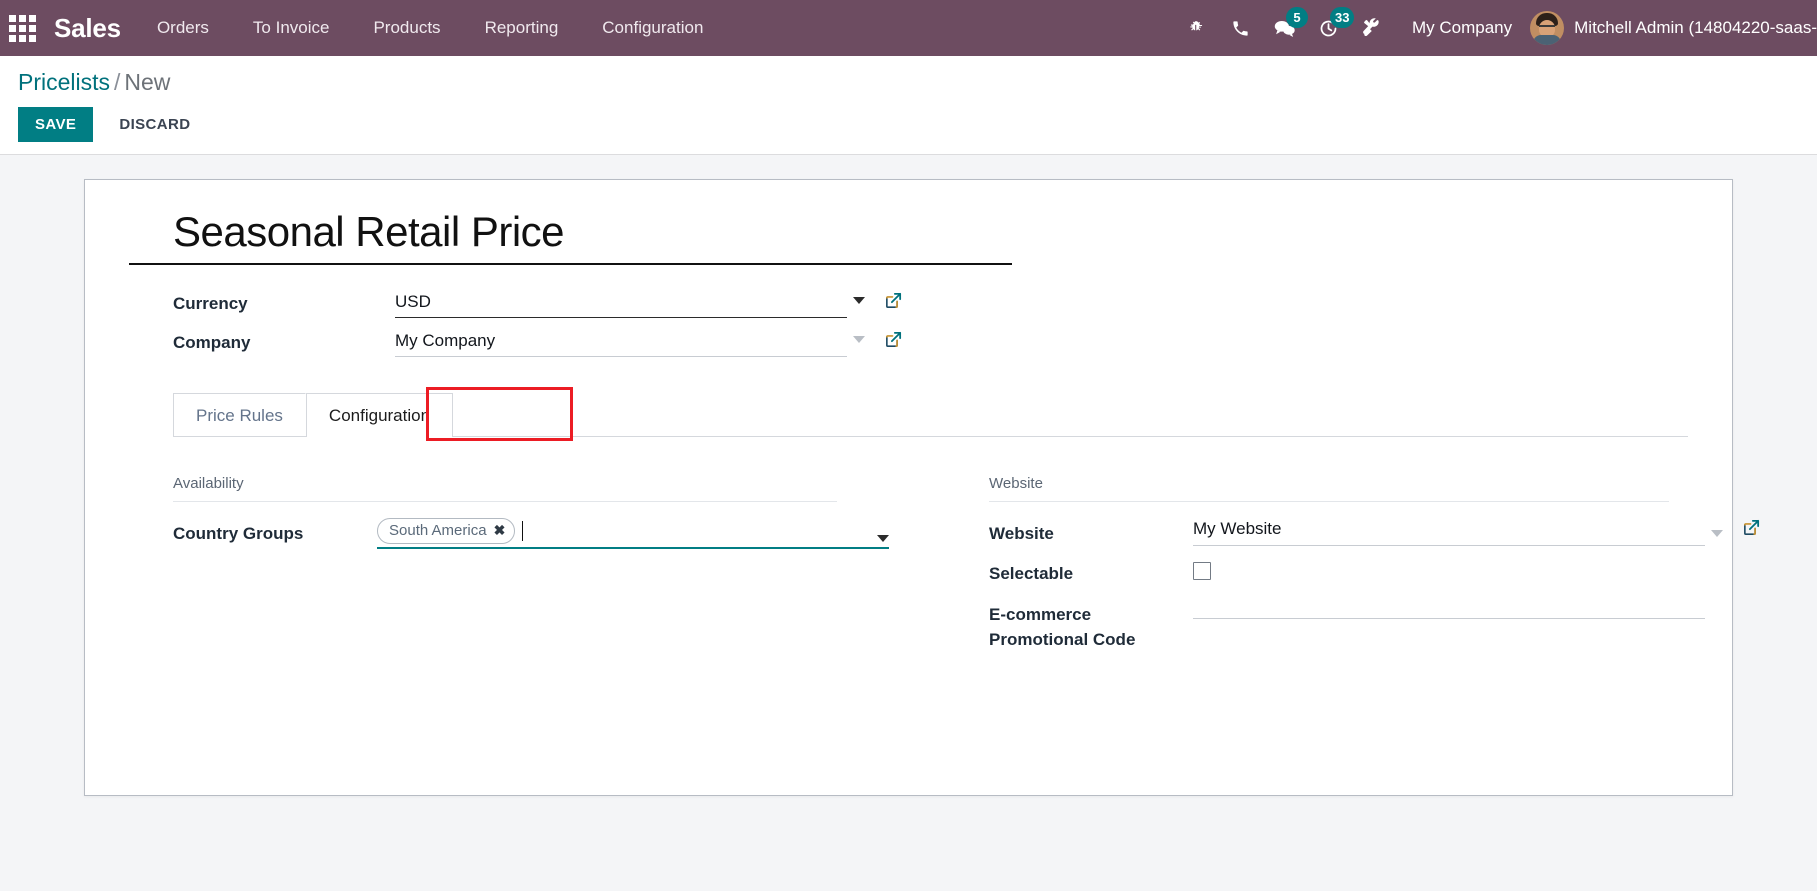 The height and width of the screenshot is (891, 1817). What do you see at coordinates (1330, 28) in the screenshot?
I see `activities-clock-icon: 33` at bounding box center [1330, 28].